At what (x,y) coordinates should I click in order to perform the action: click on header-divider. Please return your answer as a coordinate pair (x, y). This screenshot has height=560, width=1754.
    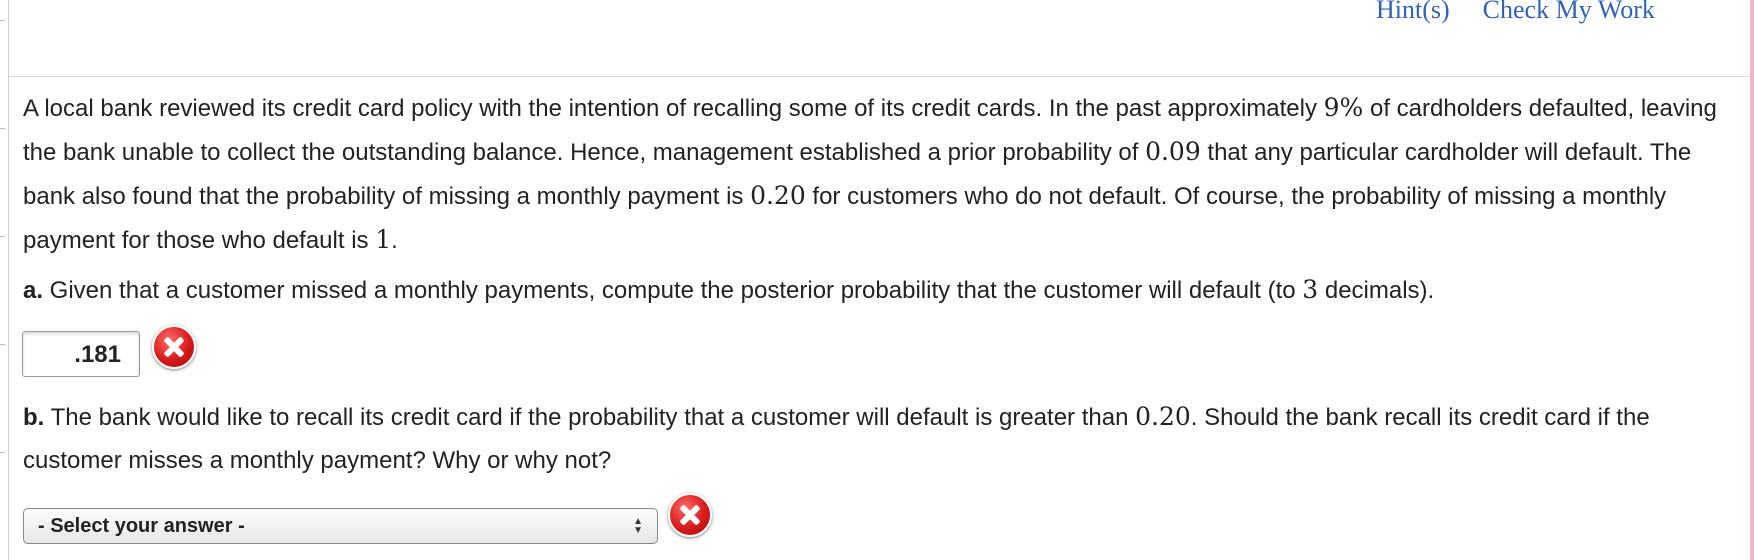
    Looking at the image, I should click on (879, 76).